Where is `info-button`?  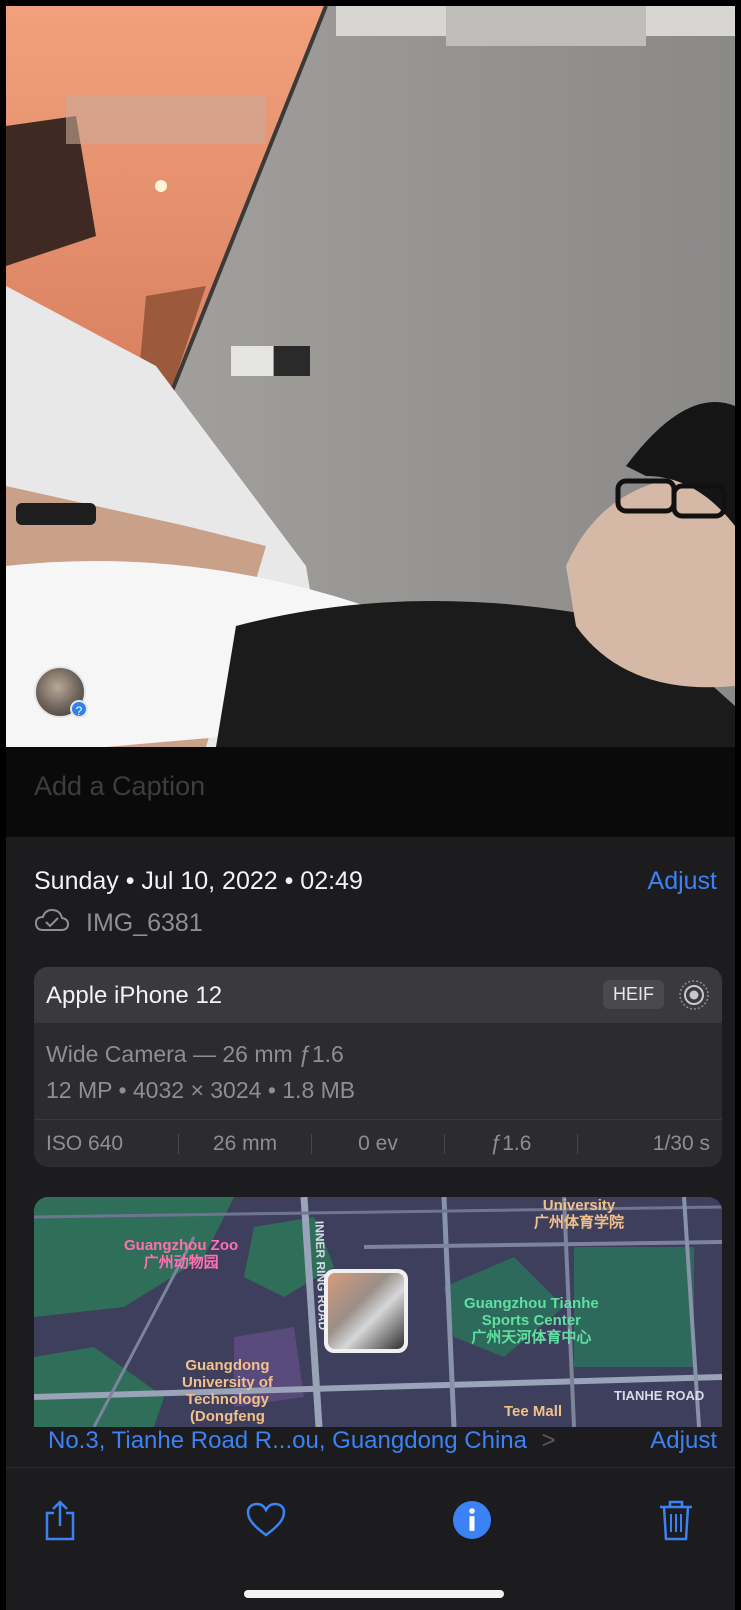 info-button is located at coordinates (472, 1520).